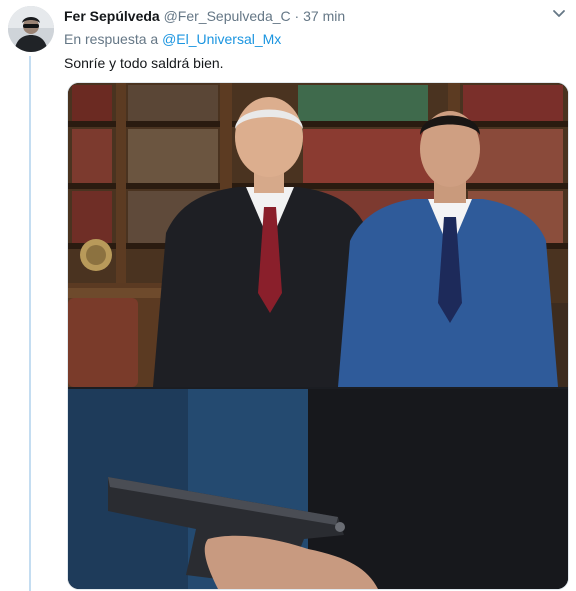  I want to click on thread-line, so click(30, 323).